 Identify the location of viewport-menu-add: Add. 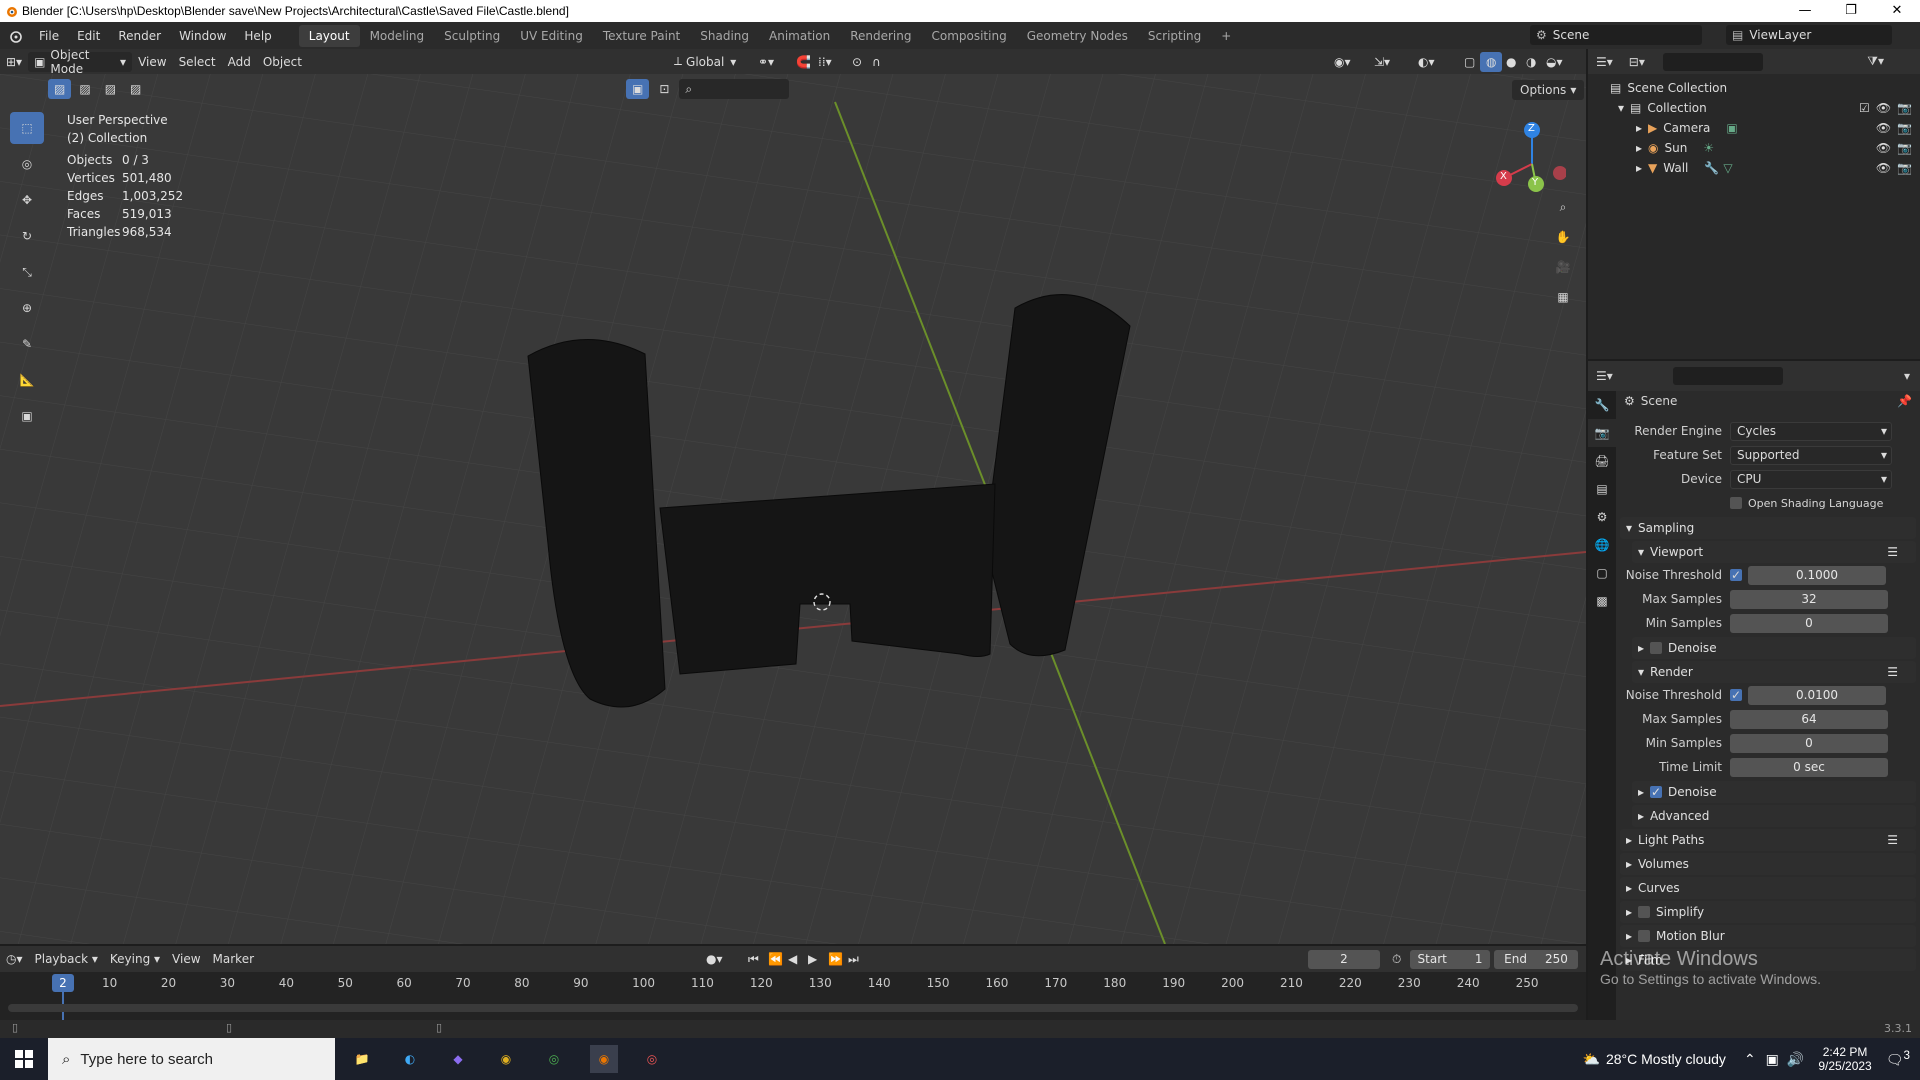
(239, 62).